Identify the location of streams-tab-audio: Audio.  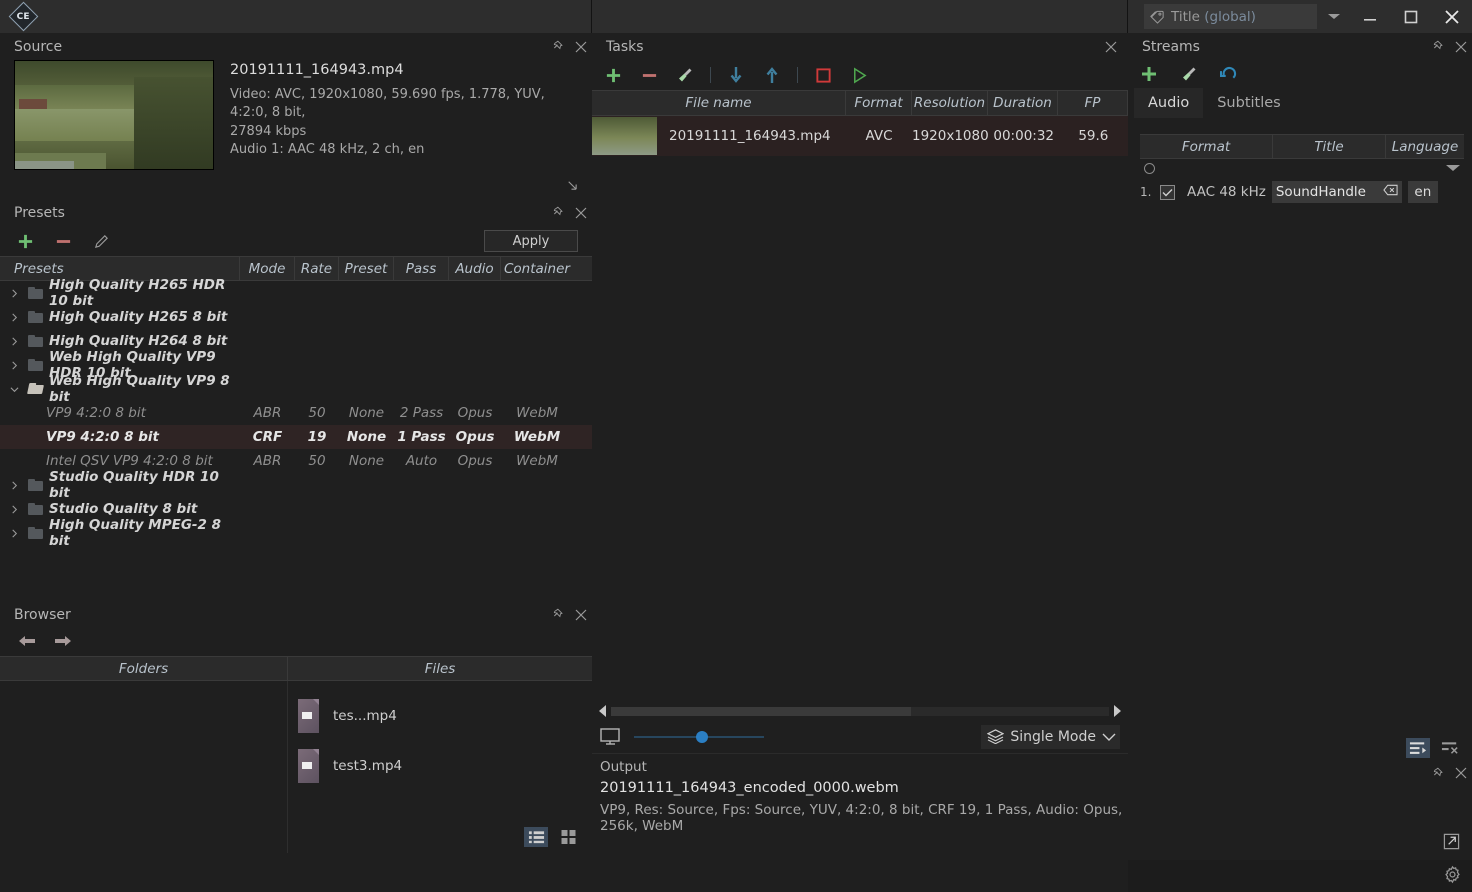
(1169, 103).